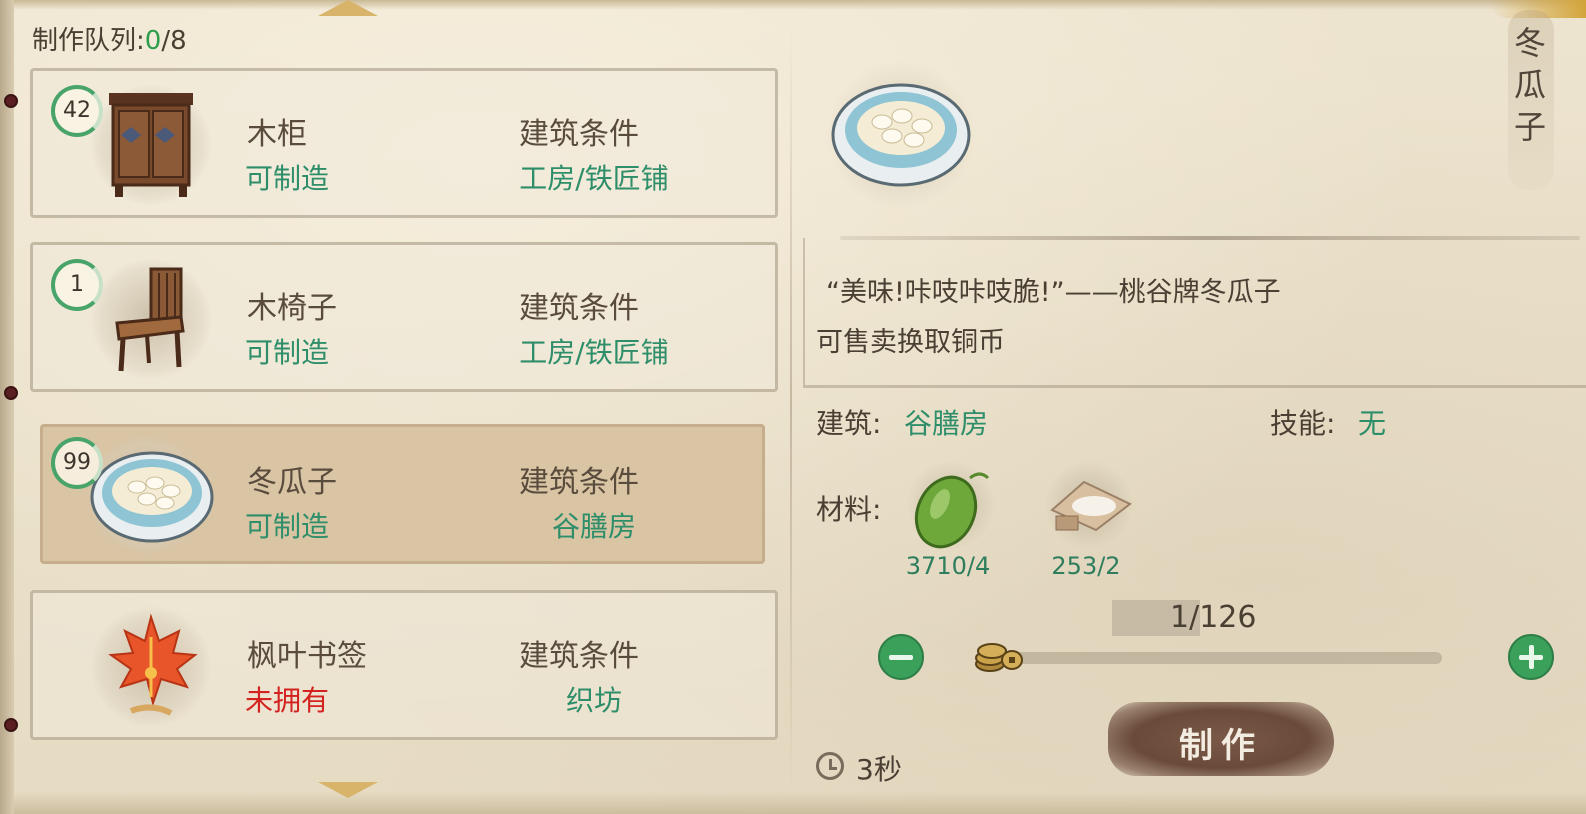 The image size is (1586, 814). What do you see at coordinates (951, 505) in the screenshot?
I see `winter-melon-icon` at bounding box center [951, 505].